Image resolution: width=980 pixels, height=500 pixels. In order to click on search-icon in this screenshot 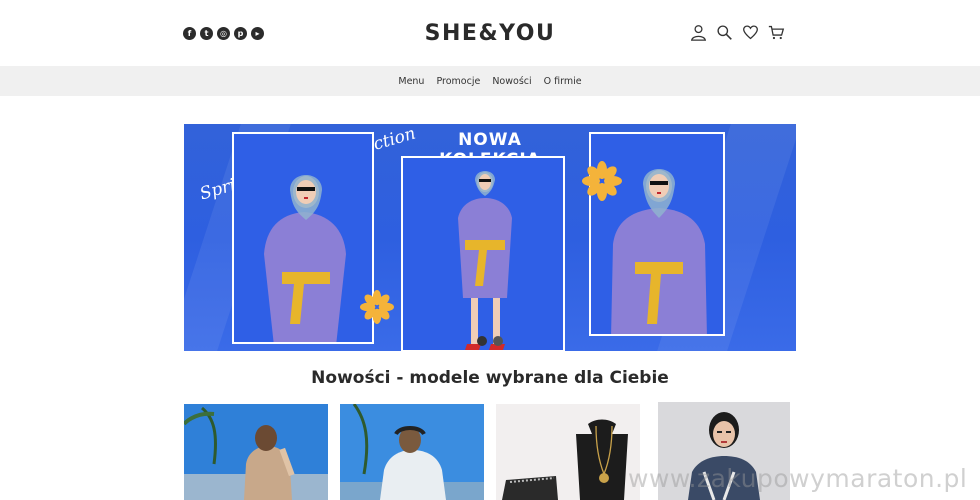, I will do `click(724, 32)`.